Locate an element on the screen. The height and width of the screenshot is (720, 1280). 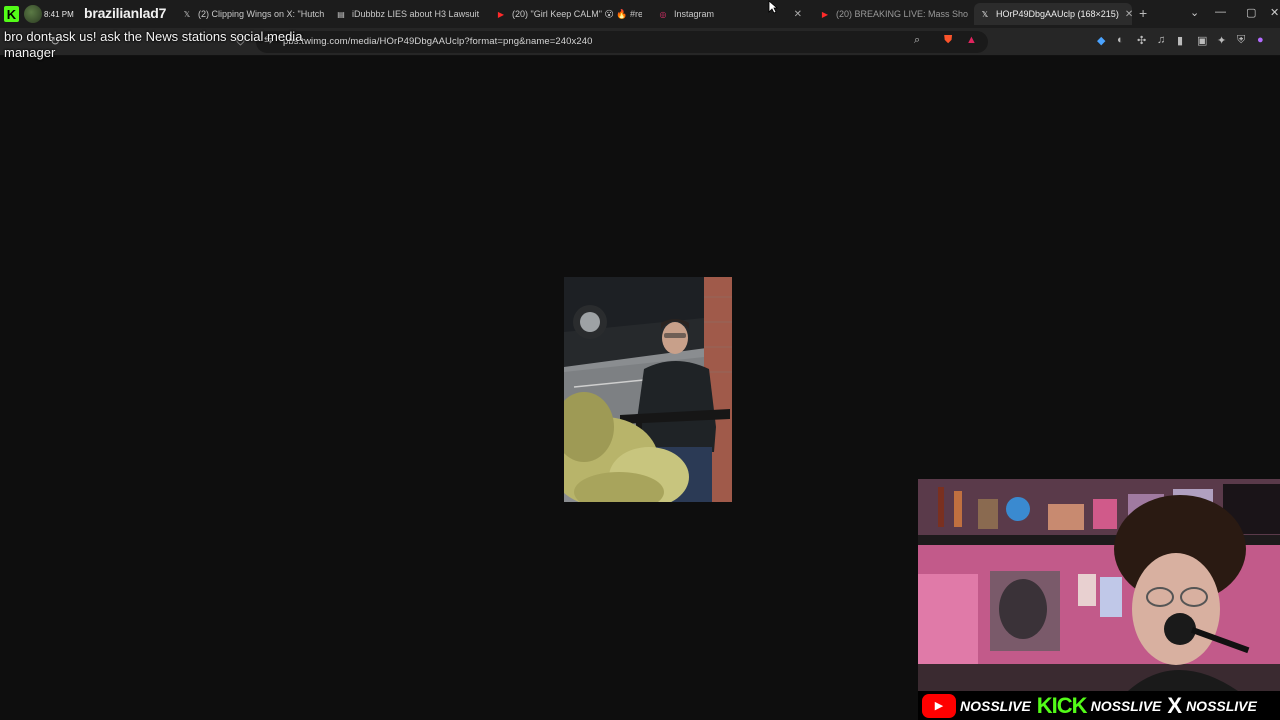
browser-tab: ▶ (20) BREAKING LIVE: Mass Shooting is located at coordinates (891, 14).